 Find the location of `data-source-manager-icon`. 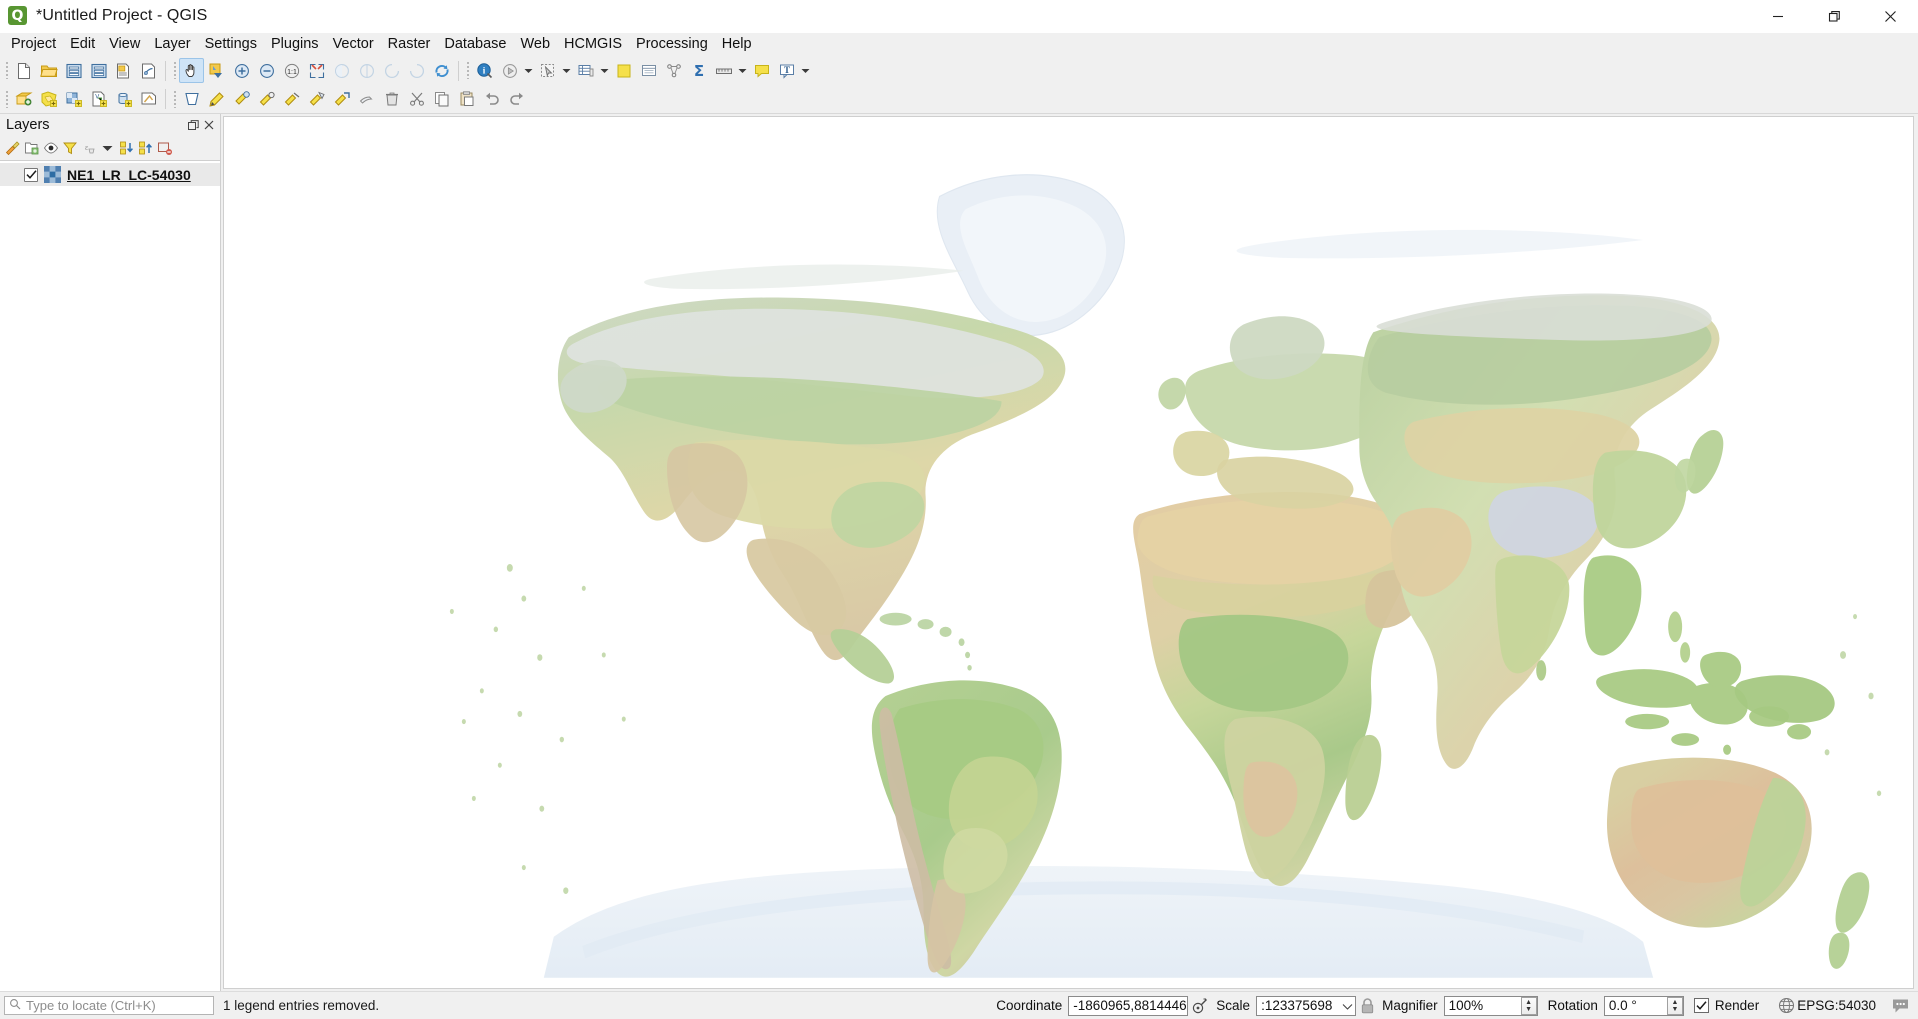

data-source-manager-icon is located at coordinates (23, 99).